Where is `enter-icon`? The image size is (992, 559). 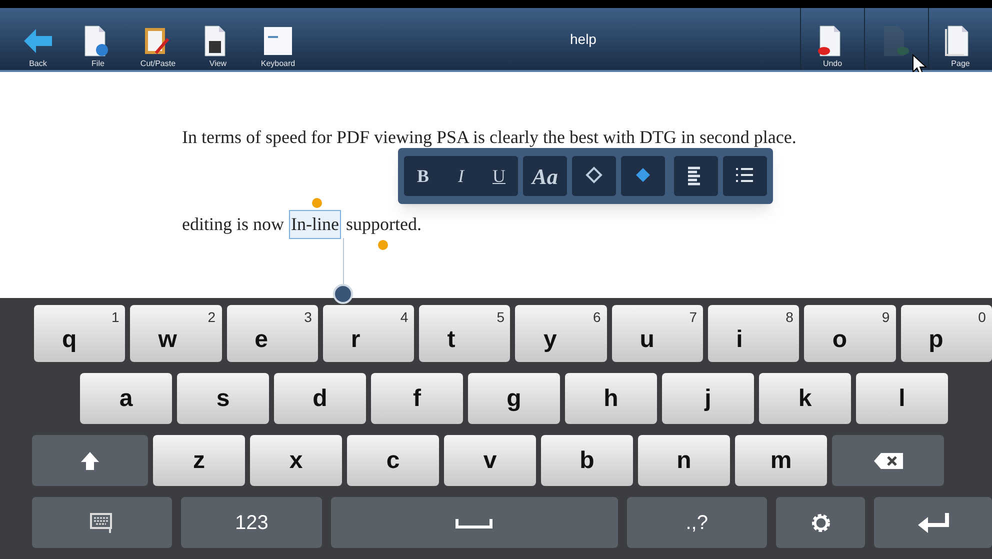 enter-icon is located at coordinates (933, 522).